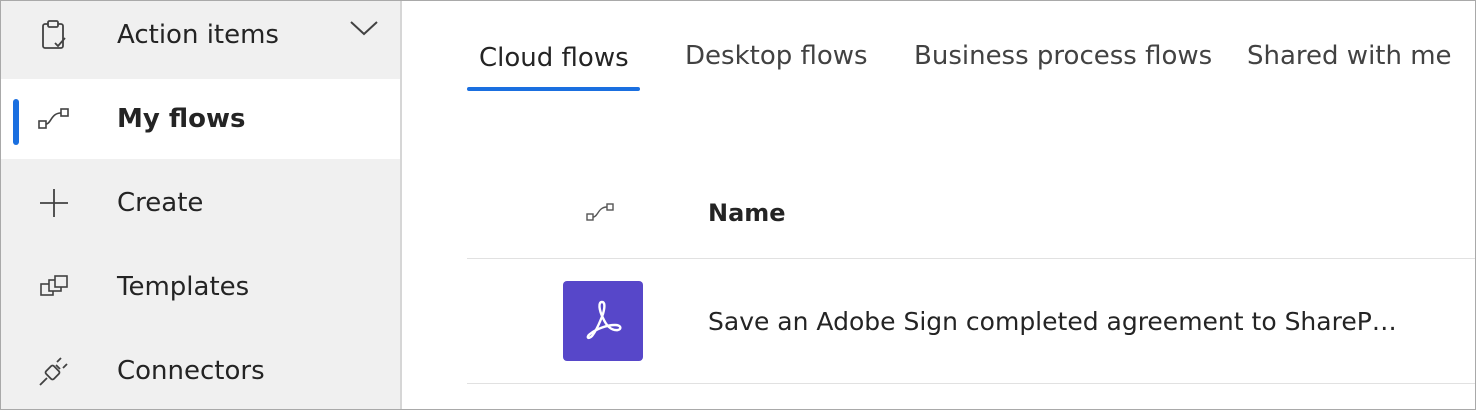 The image size is (1478, 412). Describe the element at coordinates (1063, 56) in the screenshot. I see `tab-business-process-flows: Business process flows` at that location.